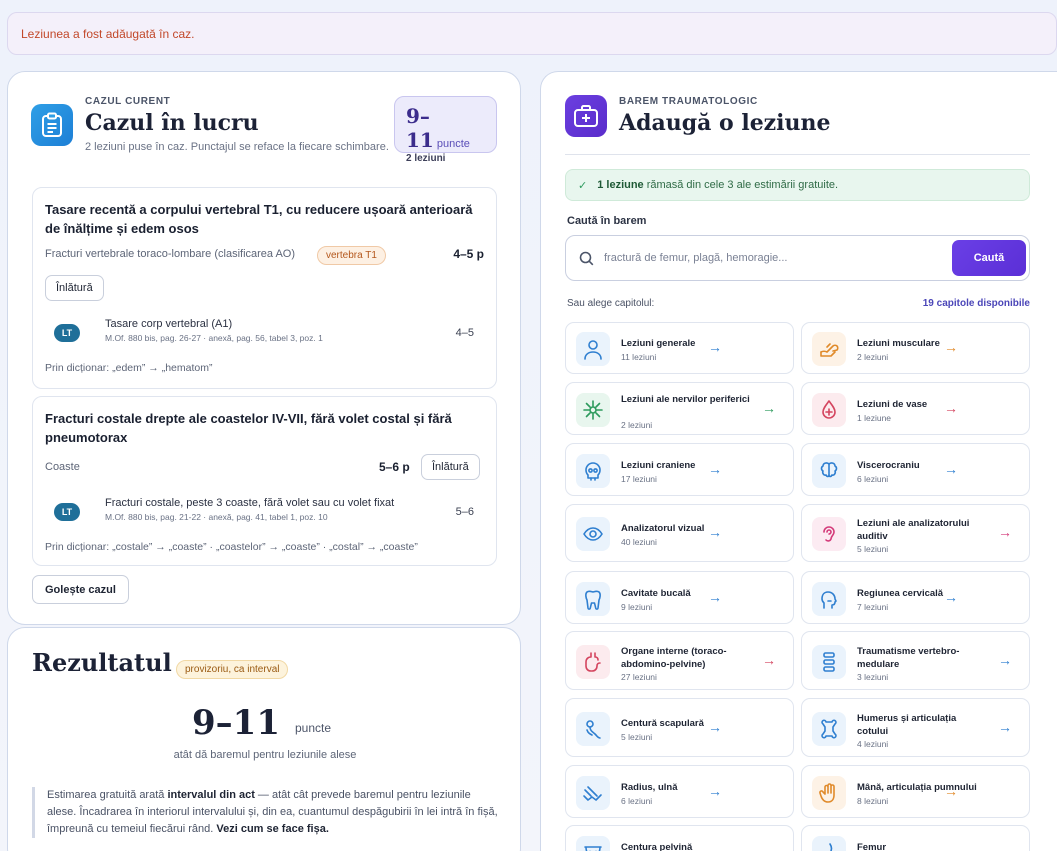 The height and width of the screenshot is (851, 1057). I want to click on chapter-name: Leziuni craniene, so click(658, 465).